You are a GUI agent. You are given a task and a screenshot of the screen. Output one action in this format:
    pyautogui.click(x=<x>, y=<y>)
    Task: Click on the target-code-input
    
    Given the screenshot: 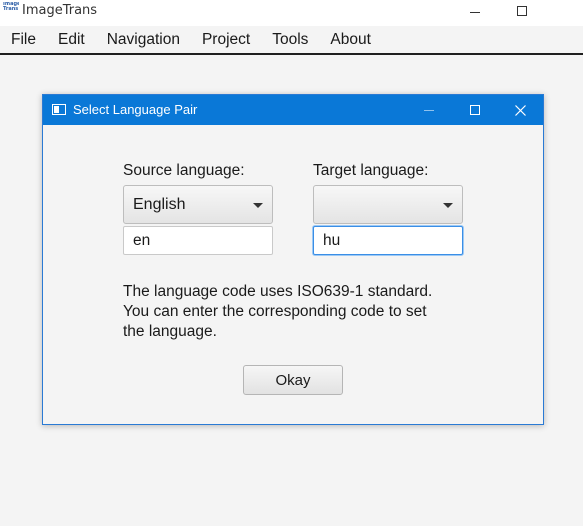 What is the action you would take?
    pyautogui.click(x=388, y=240)
    